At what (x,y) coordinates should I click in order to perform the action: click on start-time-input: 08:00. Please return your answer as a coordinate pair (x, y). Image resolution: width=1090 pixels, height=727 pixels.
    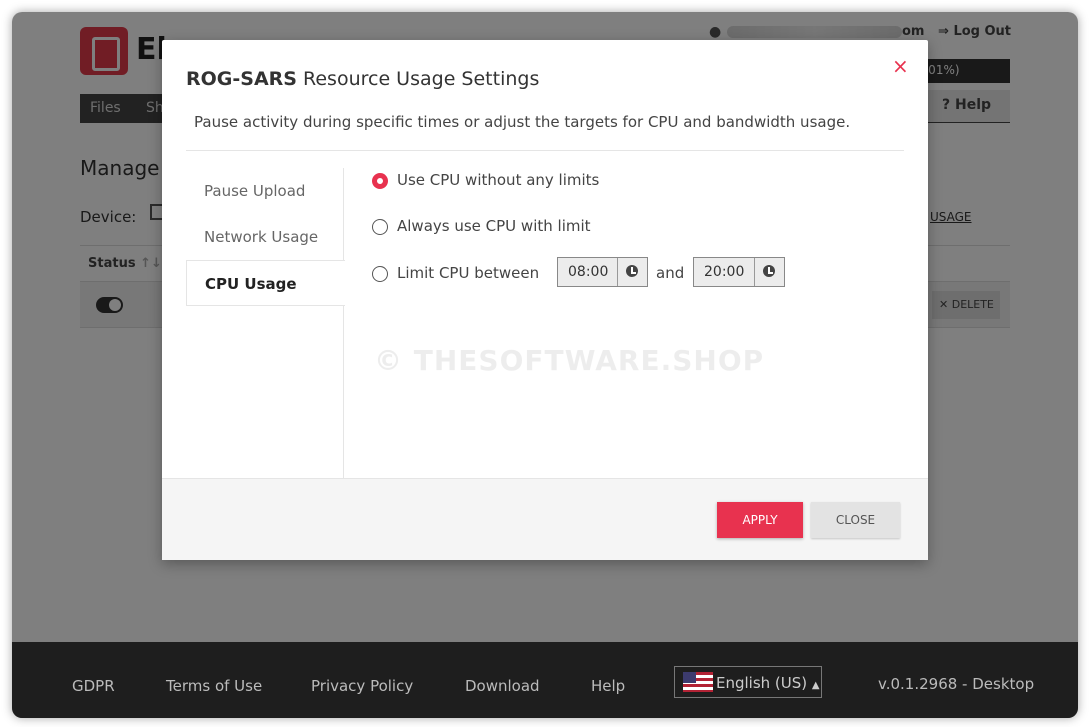
    Looking at the image, I should click on (602, 272).